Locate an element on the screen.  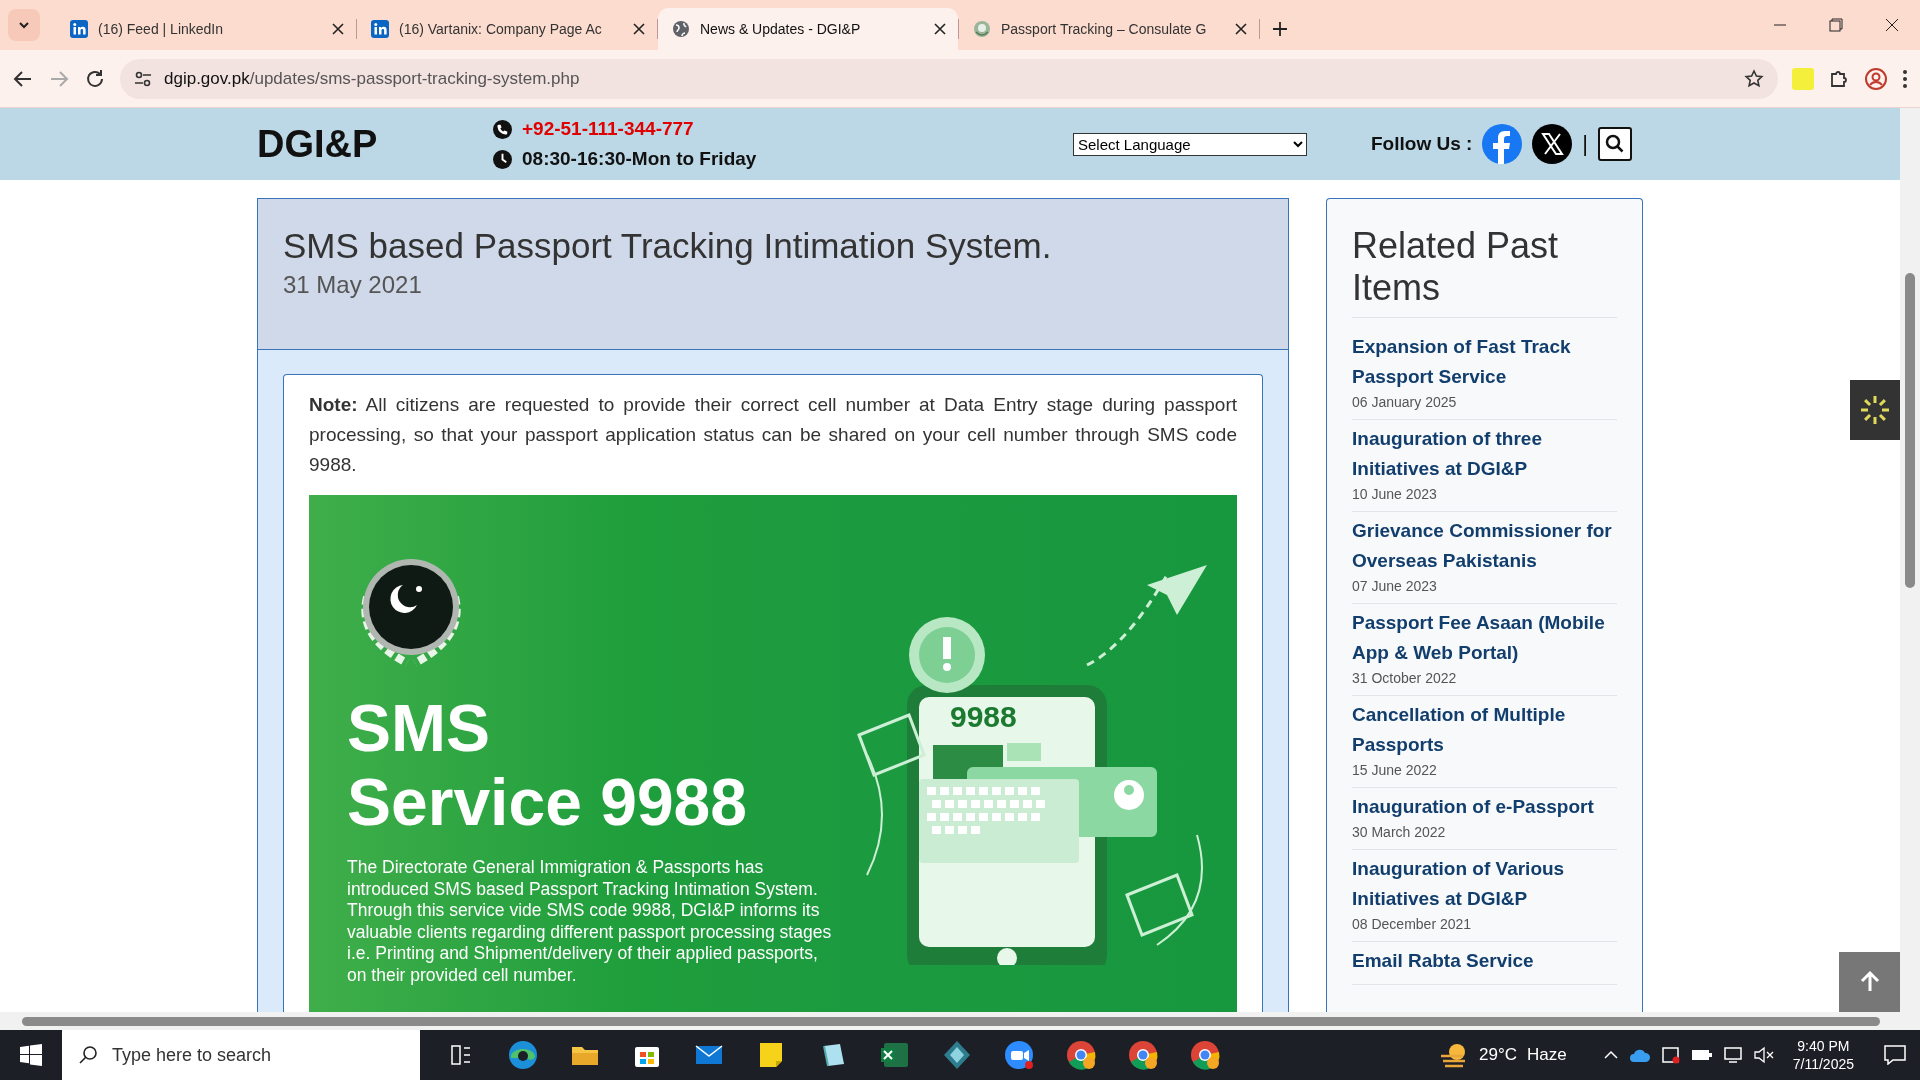
related-item-link: Inauguration of e-Passport is located at coordinates (1484, 807).